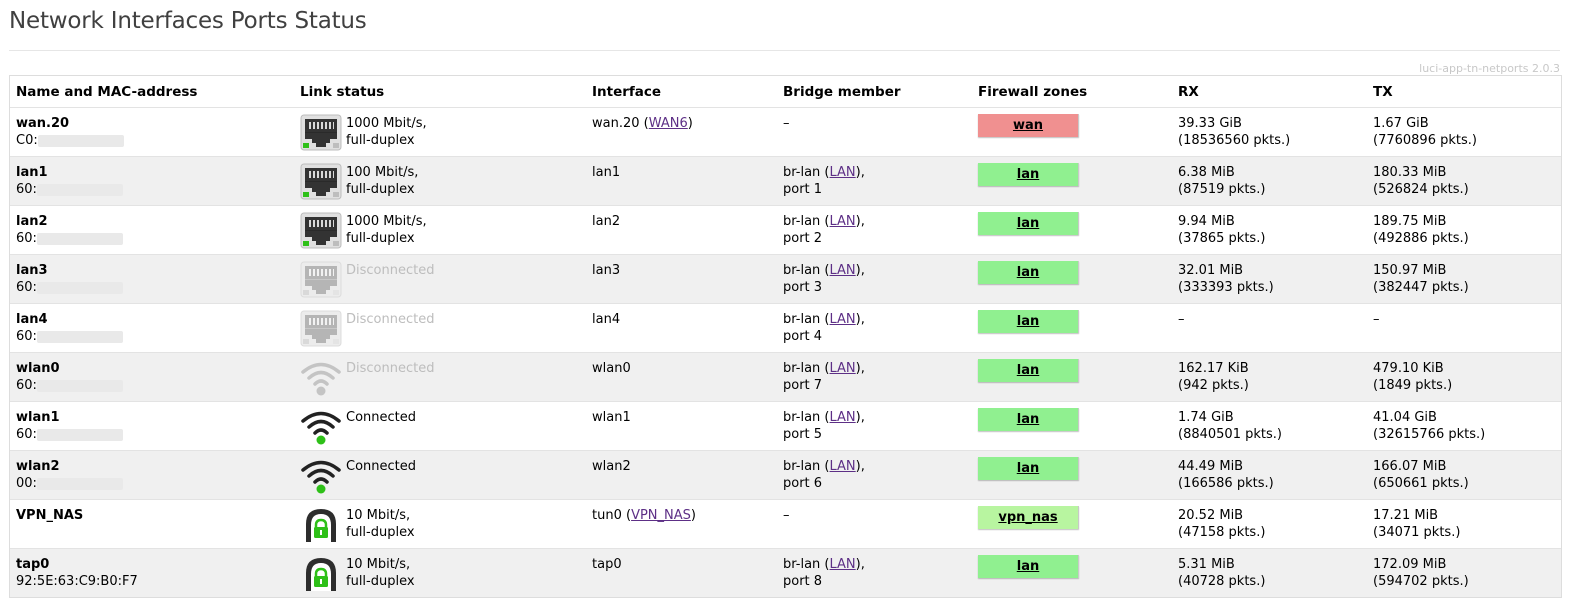 The image size is (1569, 611). Describe the element at coordinates (824, 475) in the screenshot. I see `bridge-cell: br-lan (LAN), port 6` at that location.